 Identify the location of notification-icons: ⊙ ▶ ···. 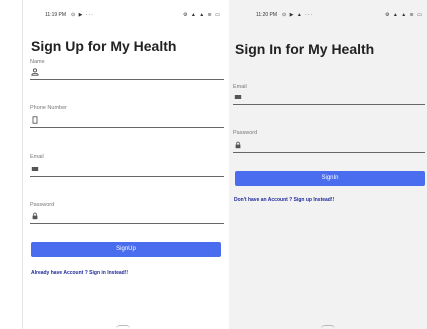
(82, 15).